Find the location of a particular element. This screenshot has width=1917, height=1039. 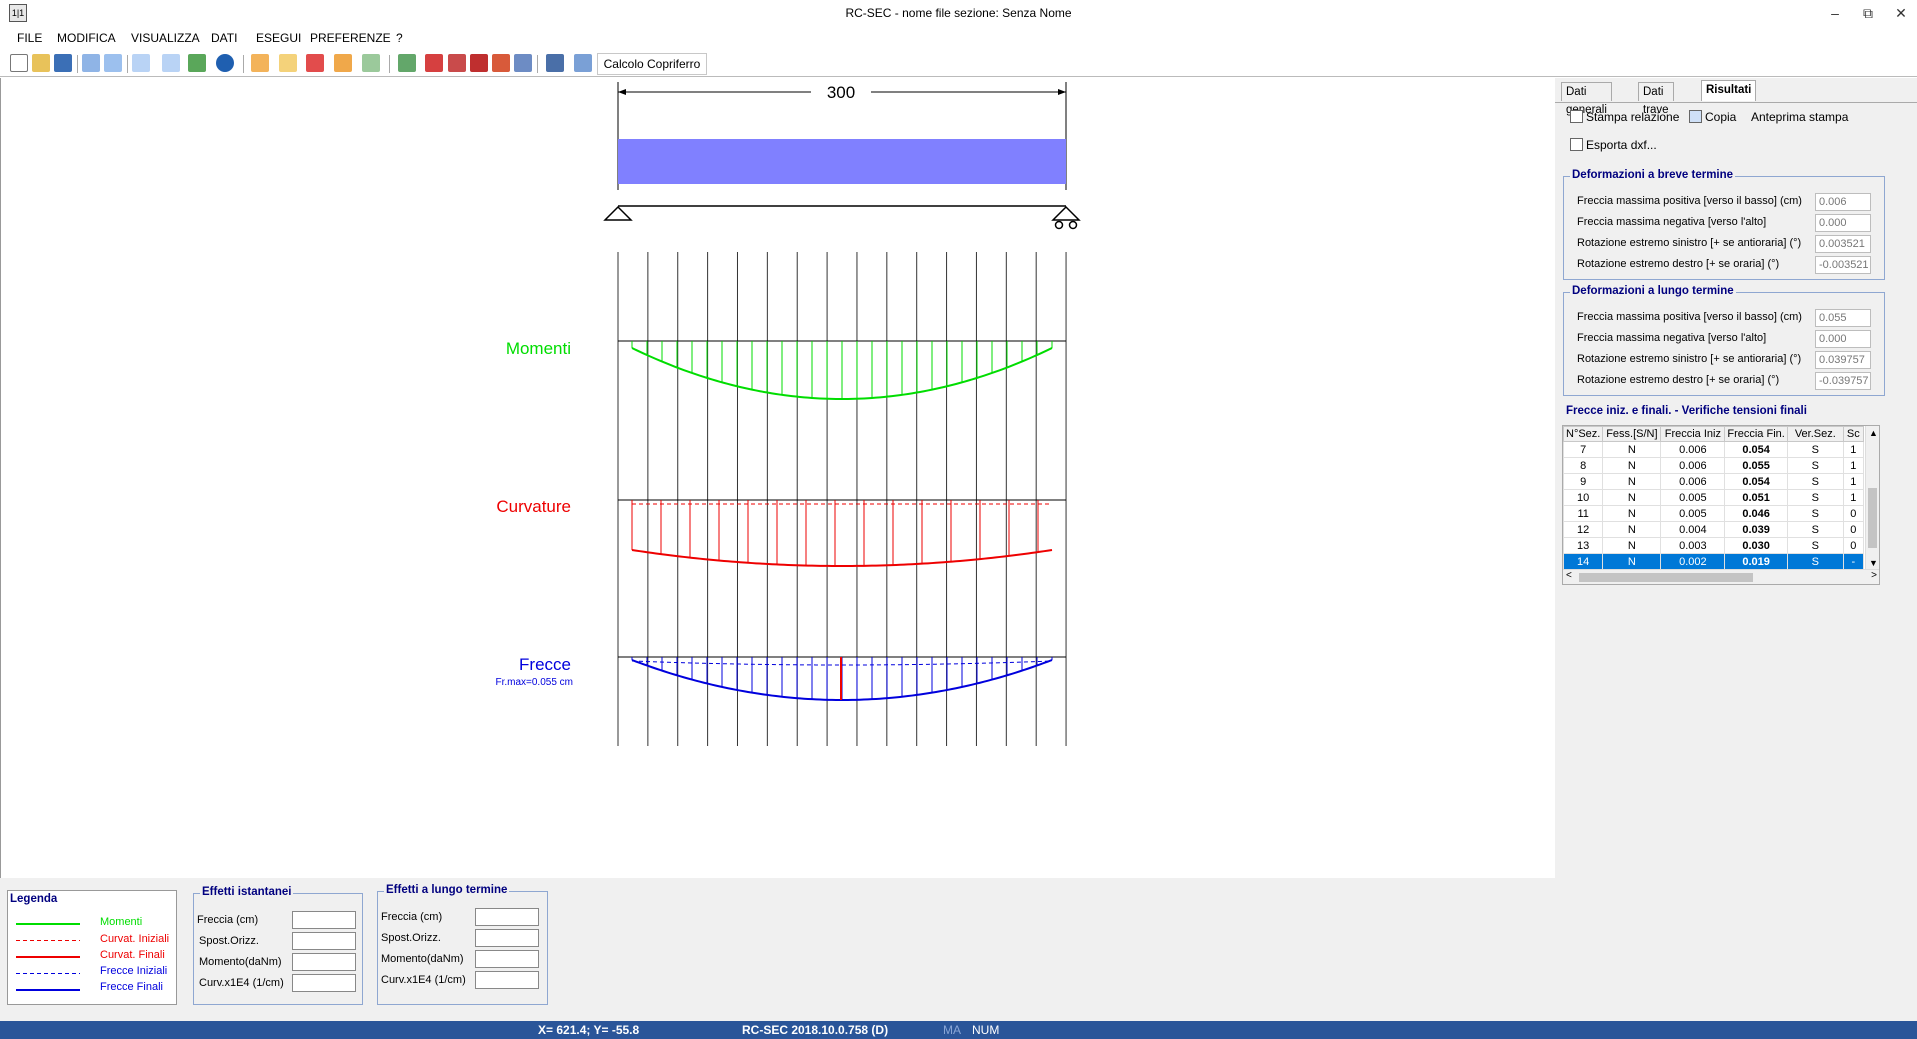

table-header: Freccia Fin. is located at coordinates (1756, 434).